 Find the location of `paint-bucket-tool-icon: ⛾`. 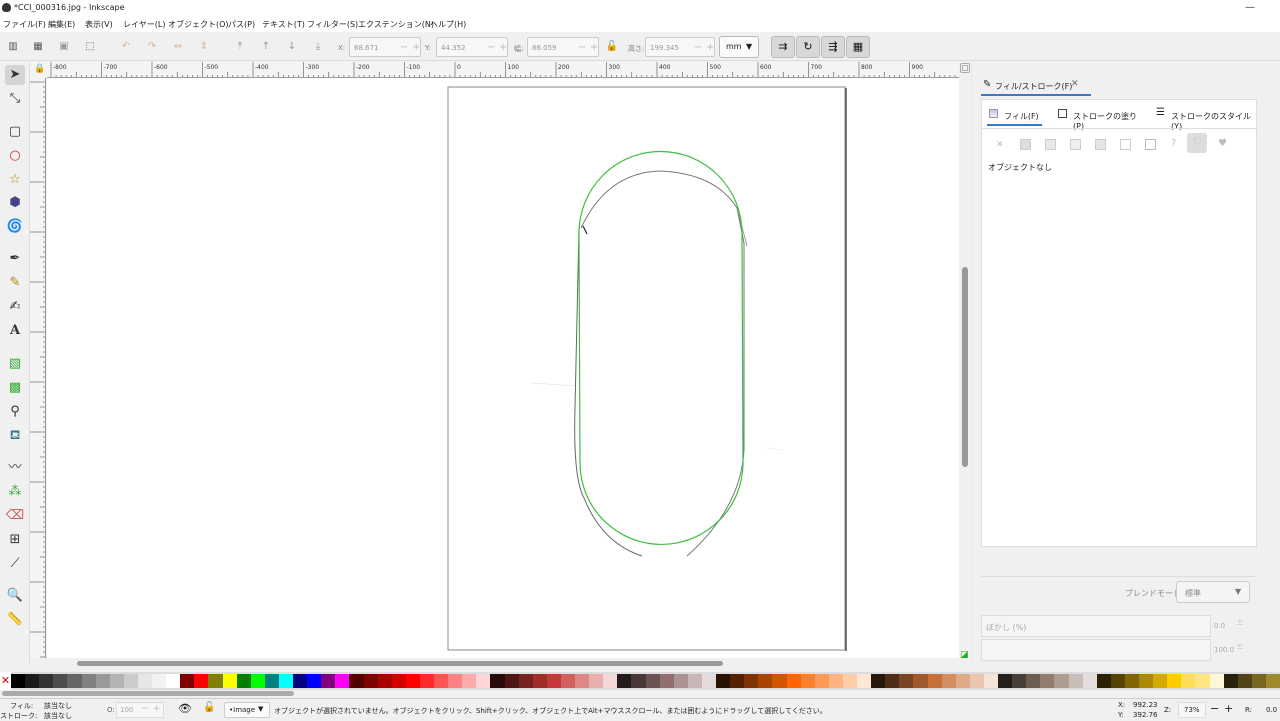

paint-bucket-tool-icon: ⛾ is located at coordinates (15, 436).